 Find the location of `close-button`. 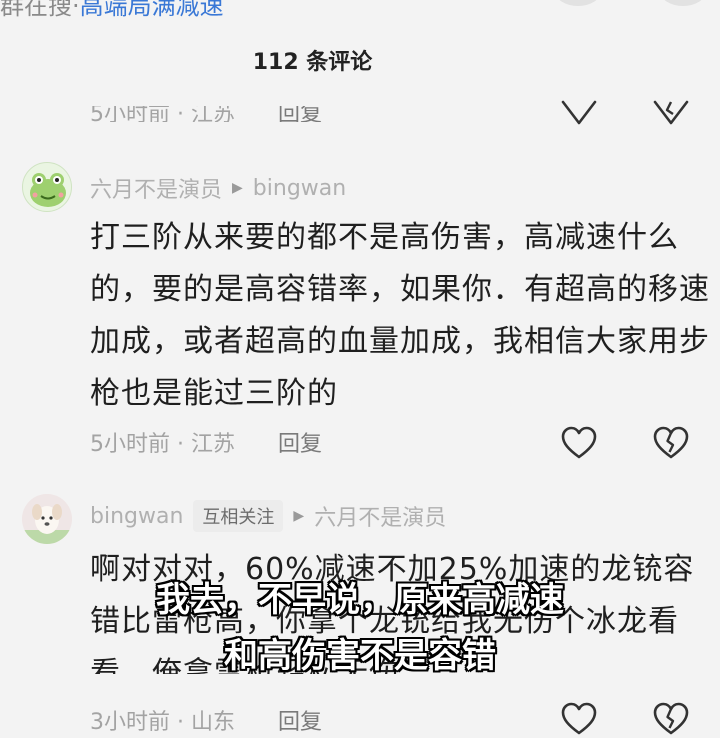

close-button is located at coordinates (683, 3).